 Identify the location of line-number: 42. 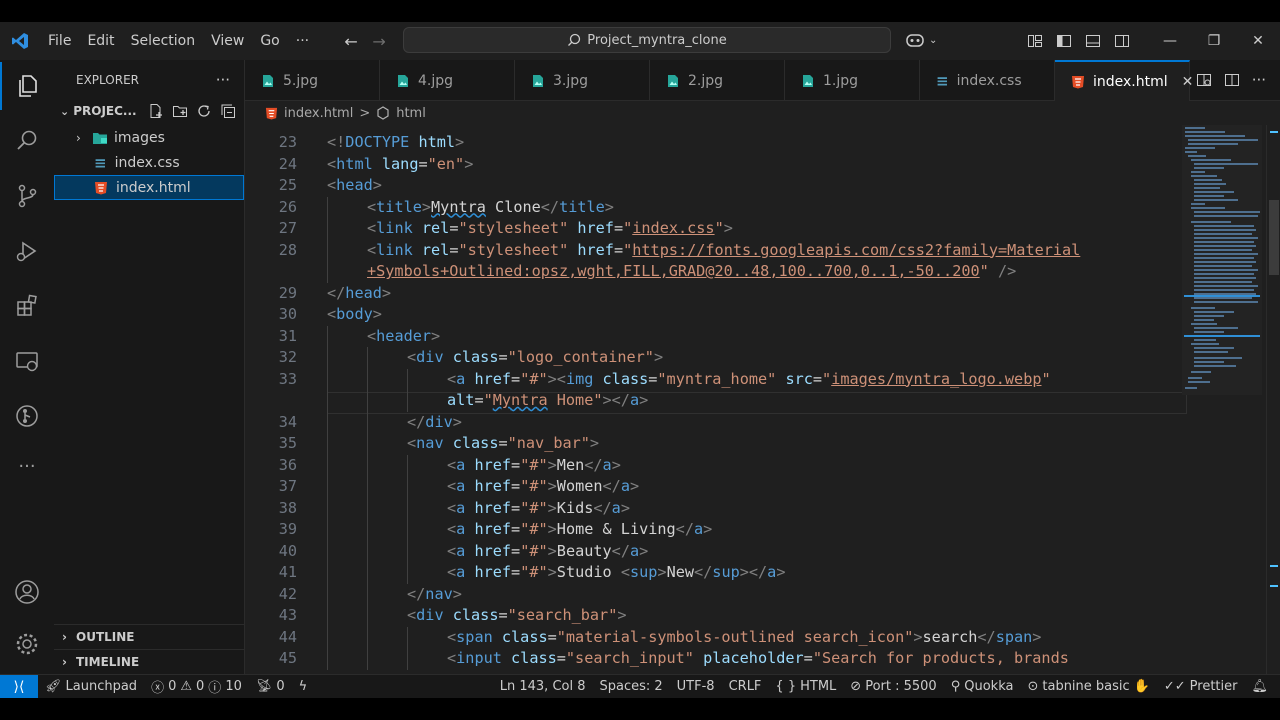
(287, 593).